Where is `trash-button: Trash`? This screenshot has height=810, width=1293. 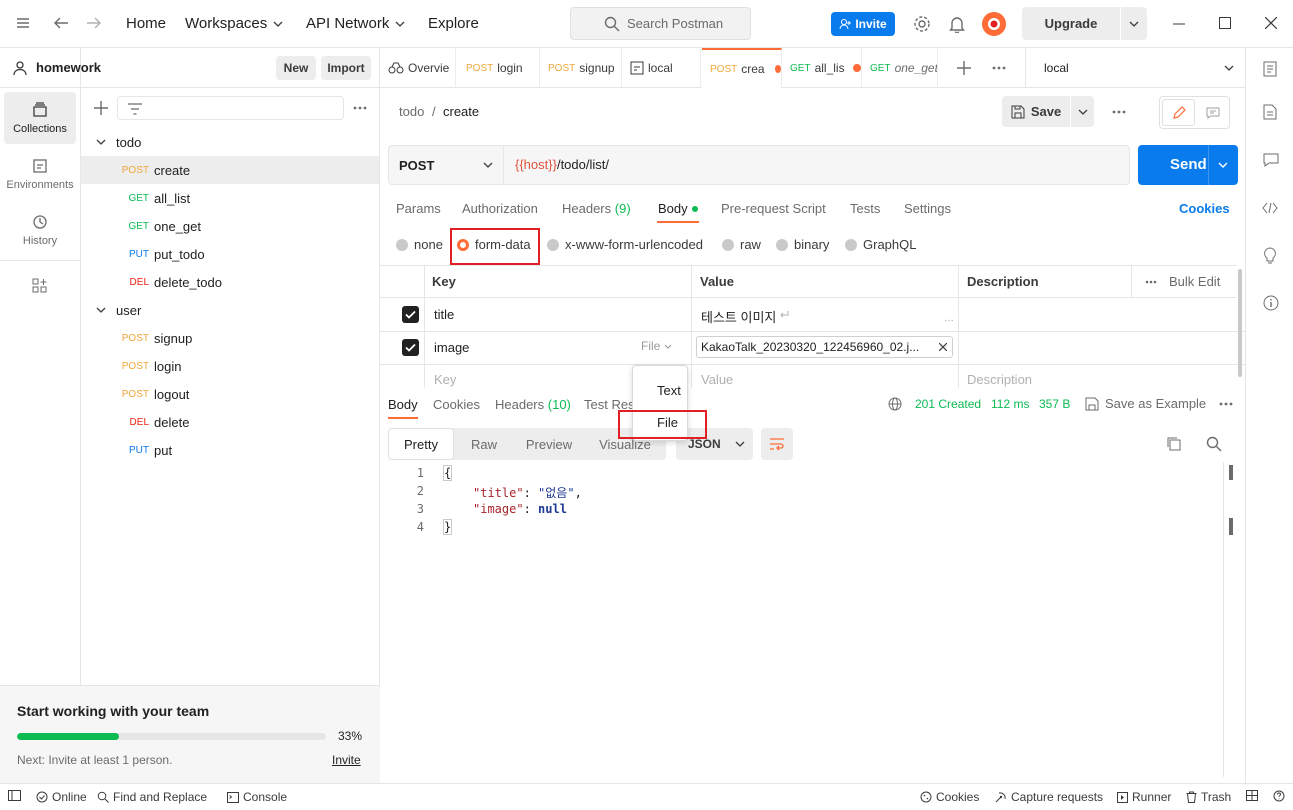 trash-button: Trash is located at coordinates (1208, 797).